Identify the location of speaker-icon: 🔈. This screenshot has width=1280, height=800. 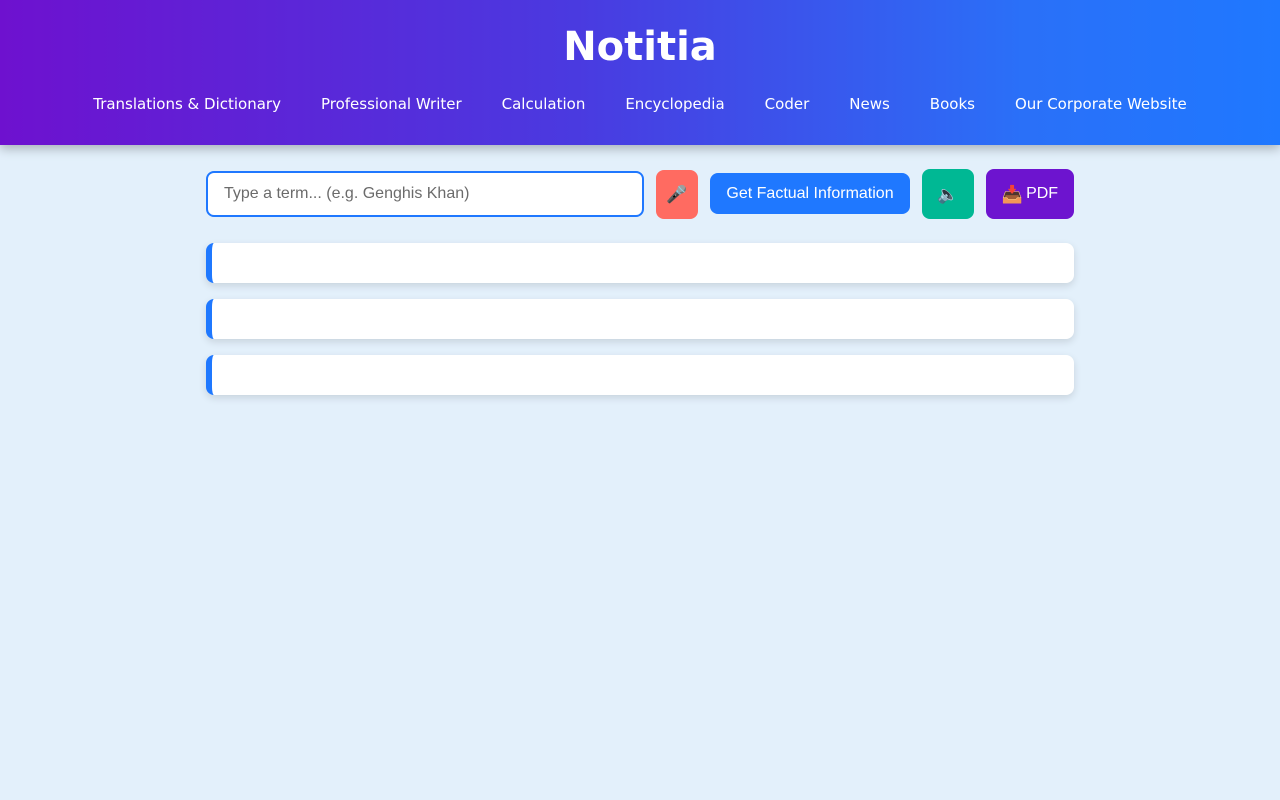
(948, 194).